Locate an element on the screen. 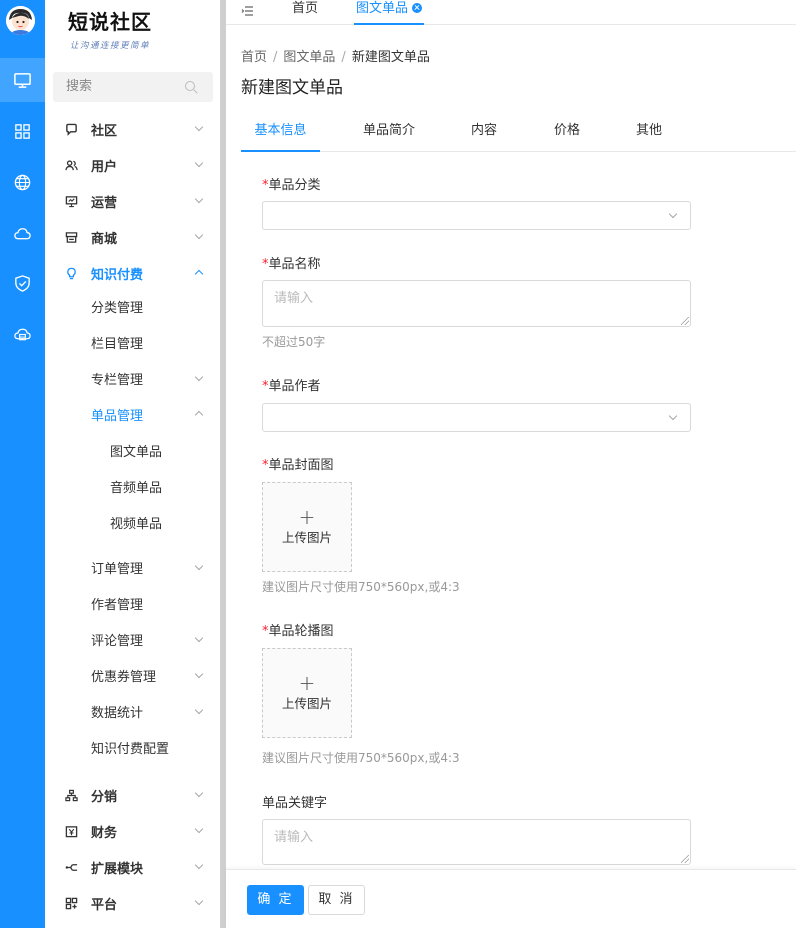 The height and width of the screenshot is (928, 796). menu-special-mgmt: 专栏管理 is located at coordinates (117, 378).